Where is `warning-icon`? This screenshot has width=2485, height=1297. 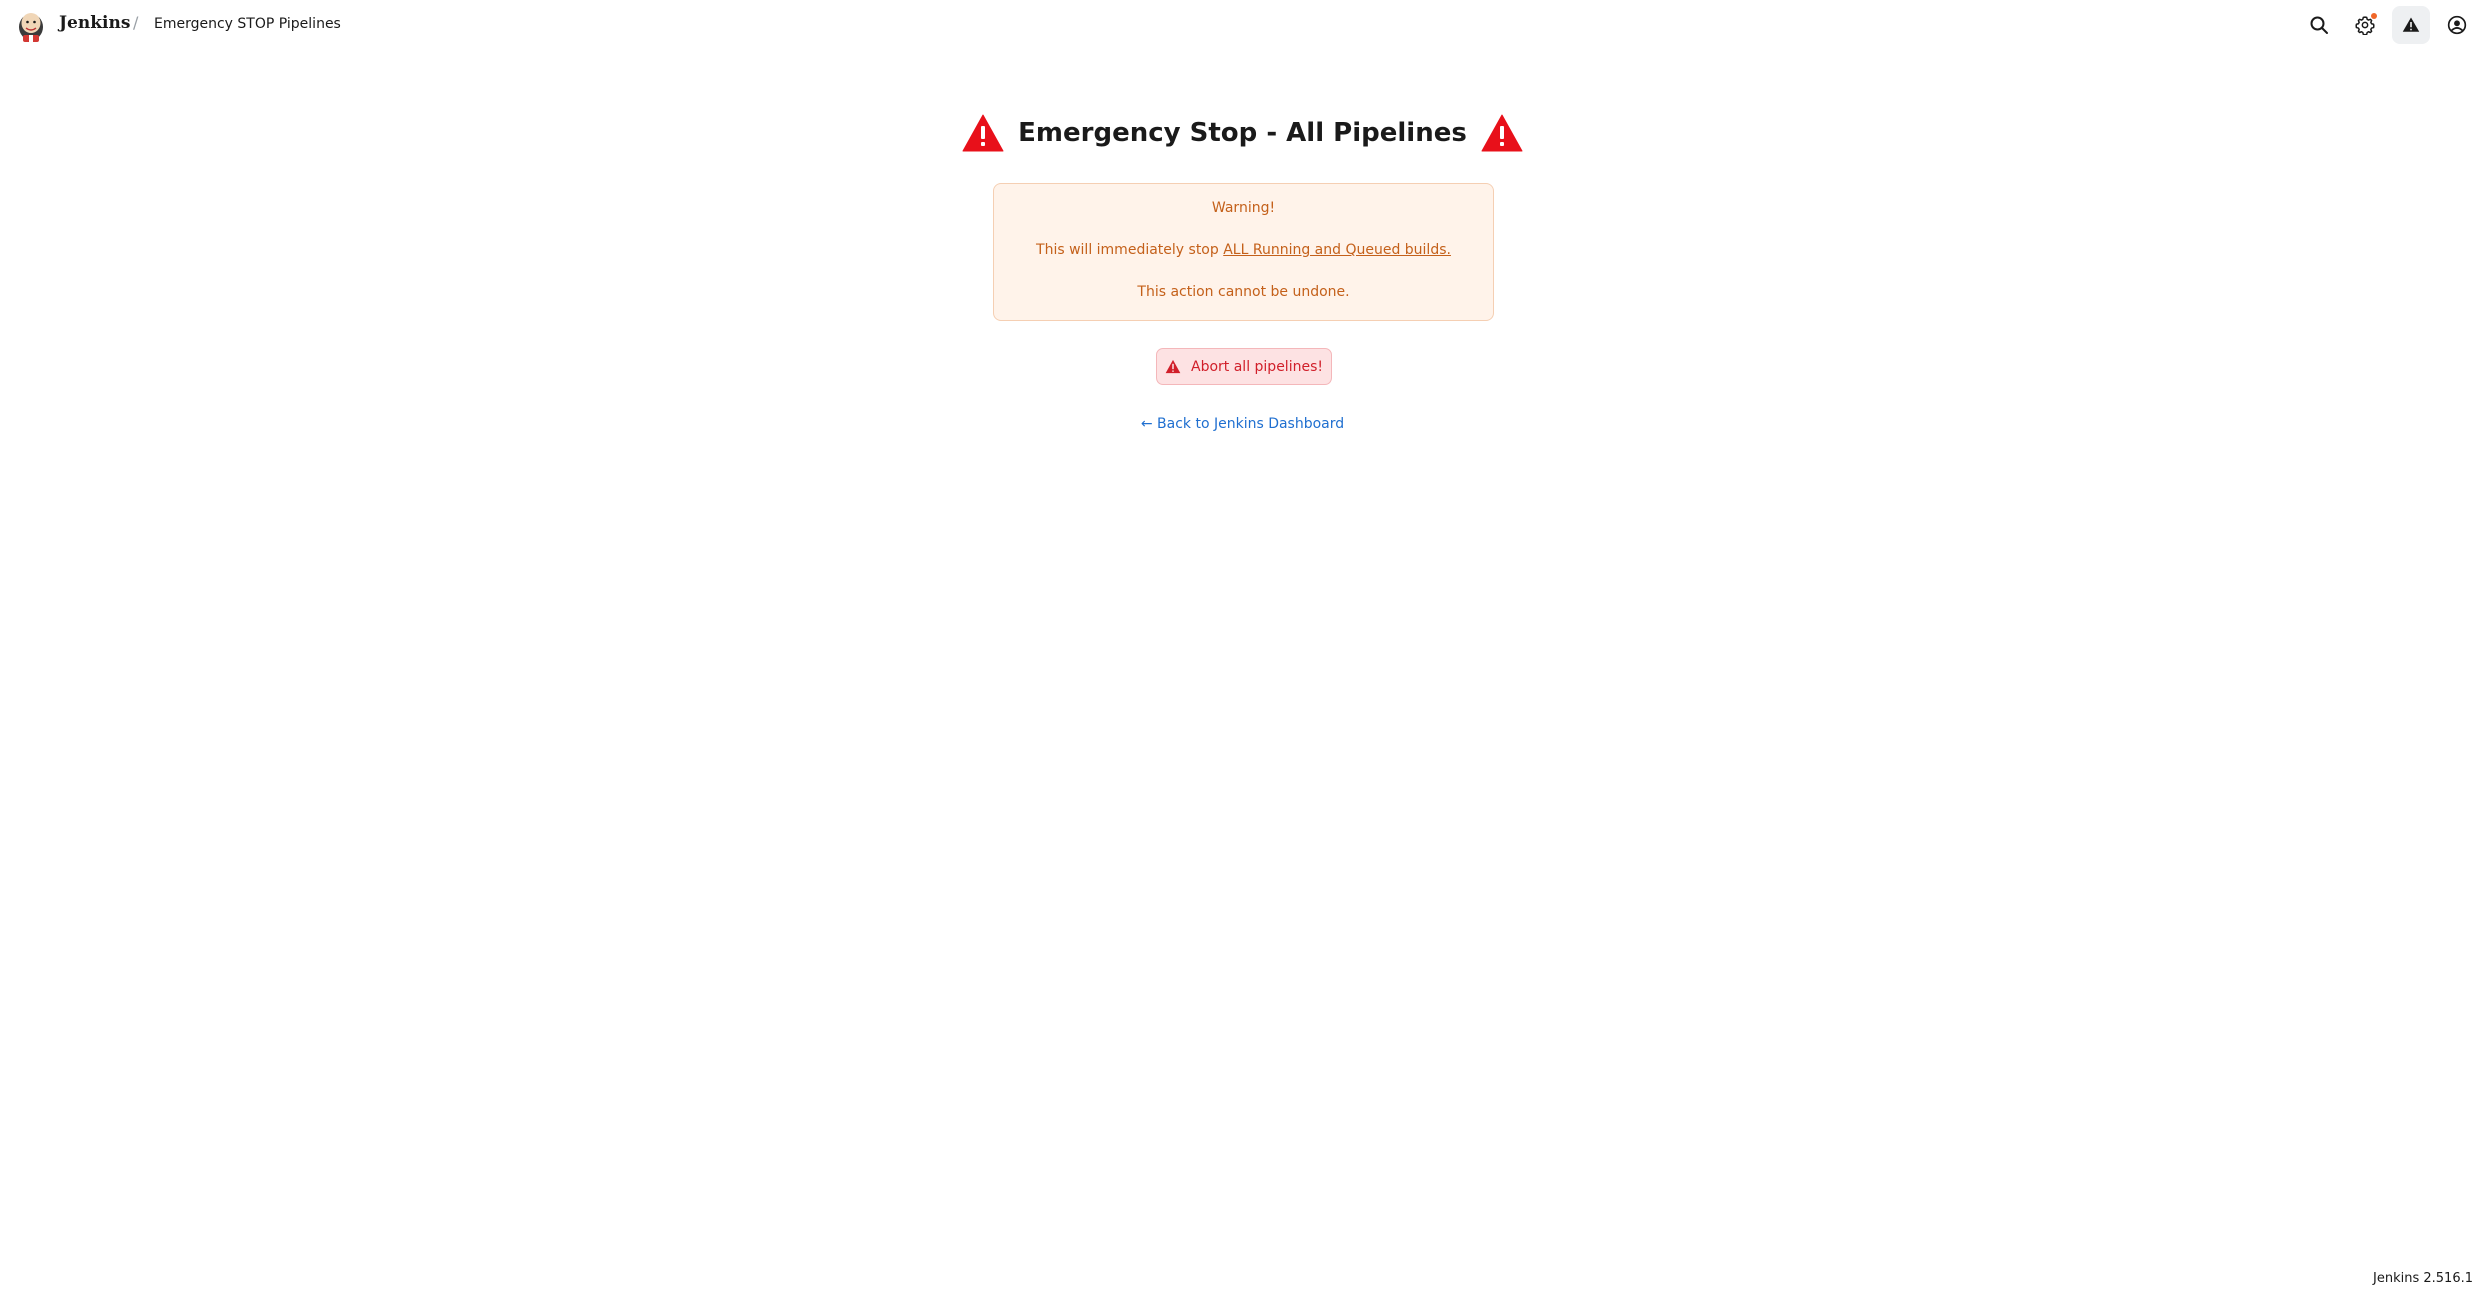
warning-icon is located at coordinates (2411, 24).